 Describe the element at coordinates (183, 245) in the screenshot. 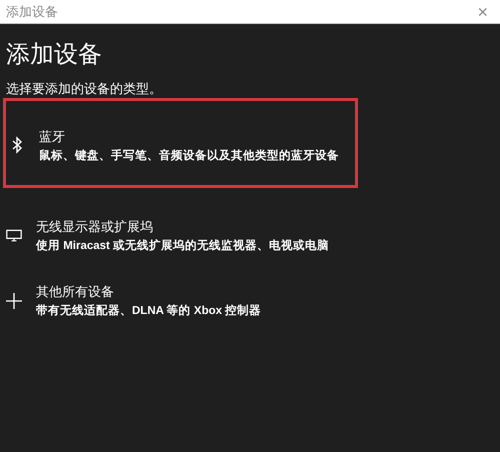

I see `option-description: 使用 Miracast 或无线扩展坞的无线监视器、电视或电脑` at that location.